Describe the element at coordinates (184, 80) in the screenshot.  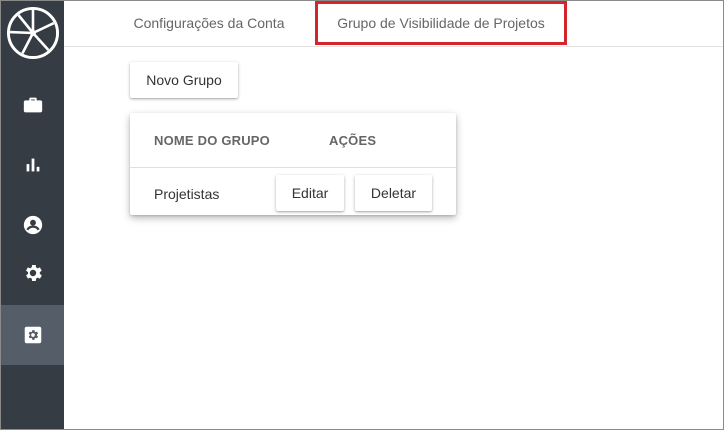
I see `new-group-button: Novo Grupo` at that location.